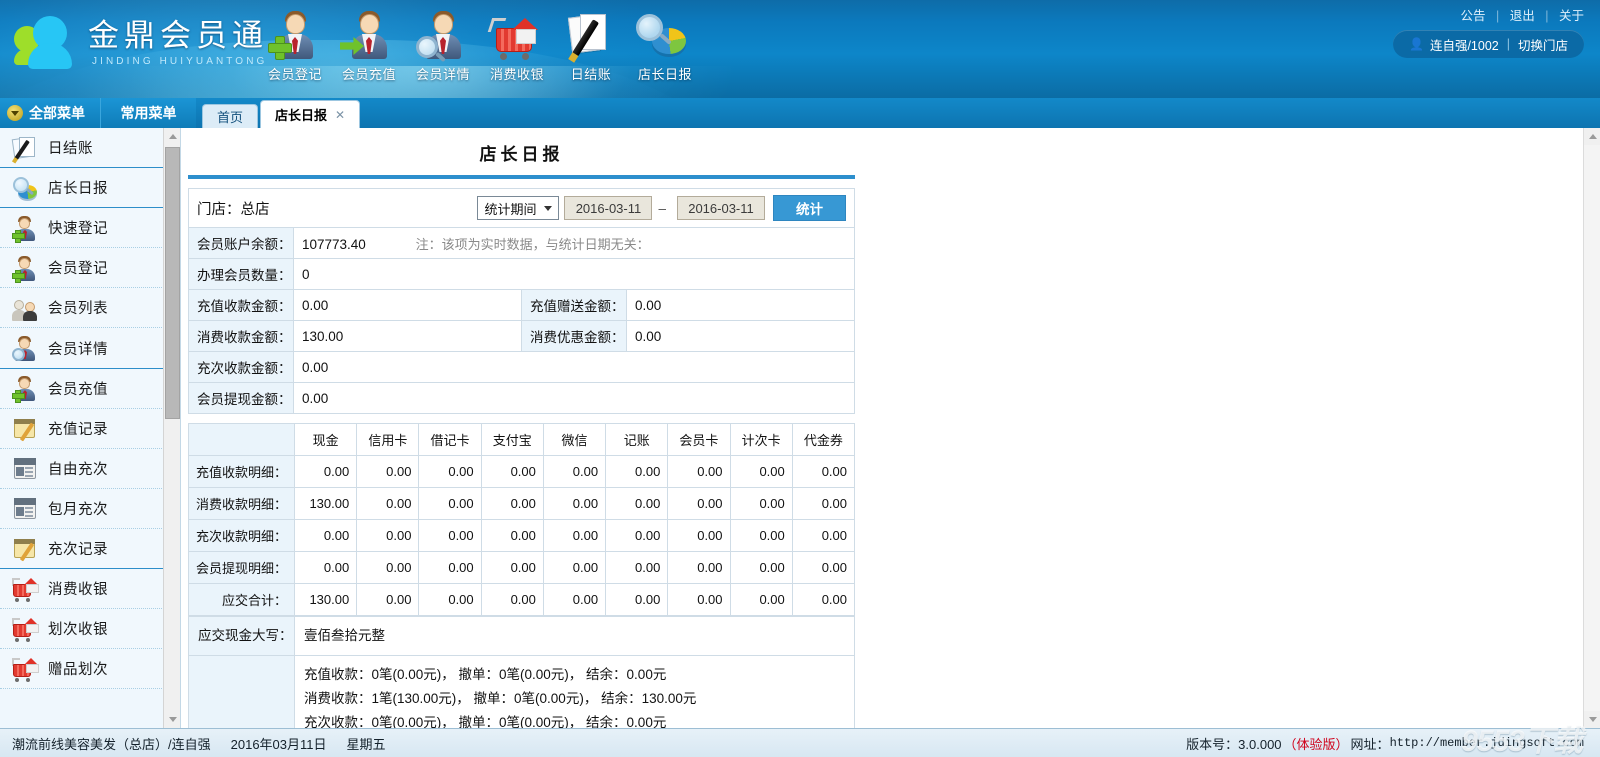 This screenshot has width=1600, height=757. Describe the element at coordinates (50, 113) in the screenshot. I see `all-menu-button: 全部菜单` at that location.